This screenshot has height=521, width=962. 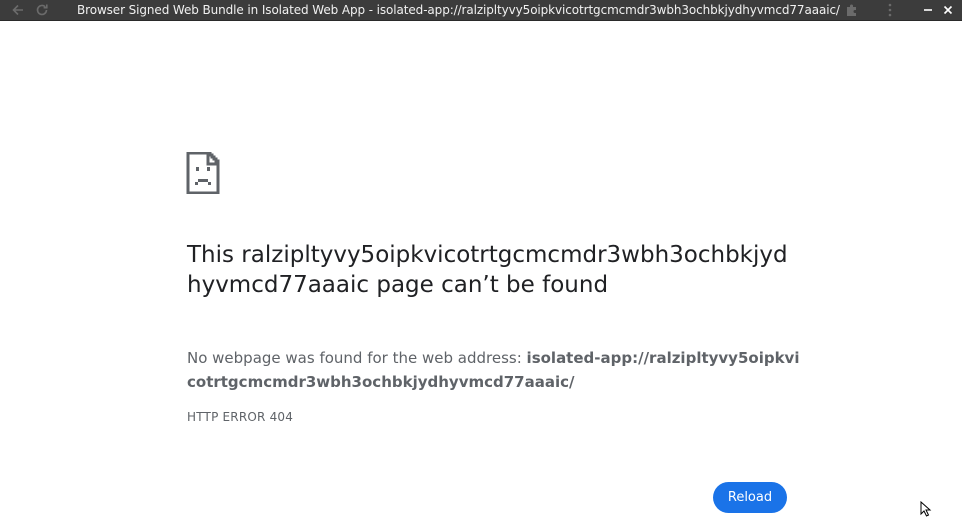 What do you see at coordinates (948, 10) in the screenshot?
I see `close-icon` at bounding box center [948, 10].